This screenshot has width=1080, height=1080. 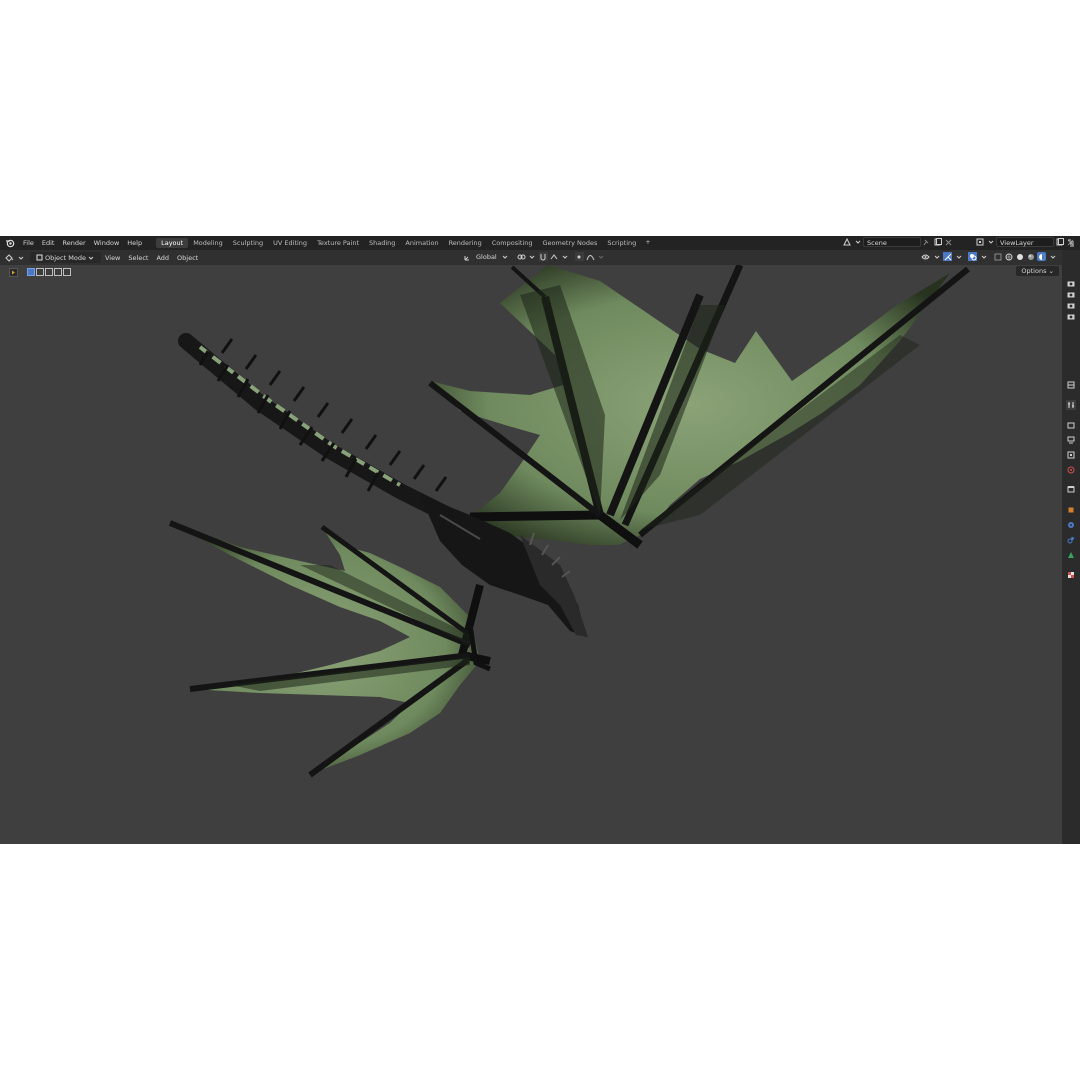 What do you see at coordinates (208, 243) in the screenshot?
I see `tab-modeling: Modeling` at bounding box center [208, 243].